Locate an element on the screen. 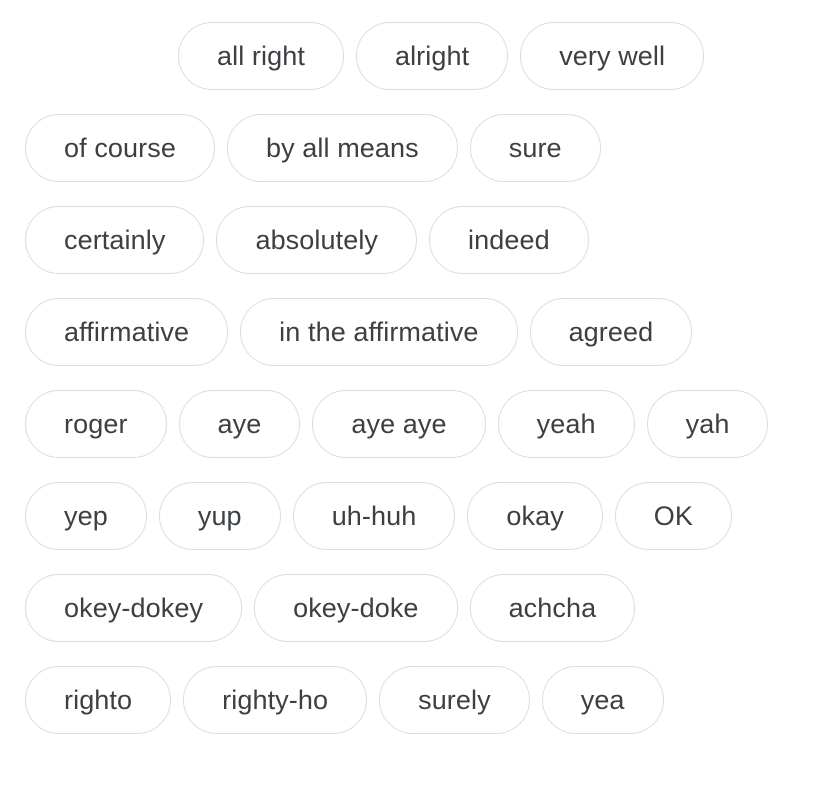  synonym-chip: absolutely is located at coordinates (317, 240).